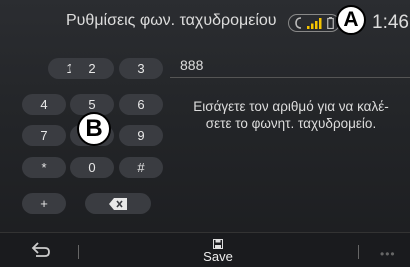 This screenshot has width=410, height=267. Describe the element at coordinates (297, 23) in the screenshot. I see `phone-icon` at that location.